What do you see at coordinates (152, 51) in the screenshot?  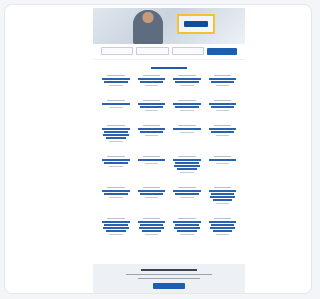 I see `category-select` at bounding box center [152, 51].